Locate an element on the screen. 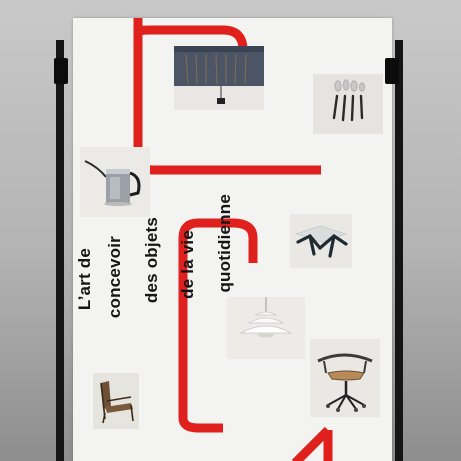  poster-title-line-5: quotidienne is located at coordinates (224, 243).